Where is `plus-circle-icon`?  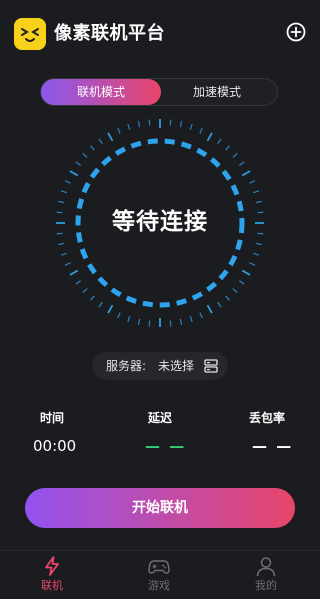 plus-circle-icon is located at coordinates (296, 32).